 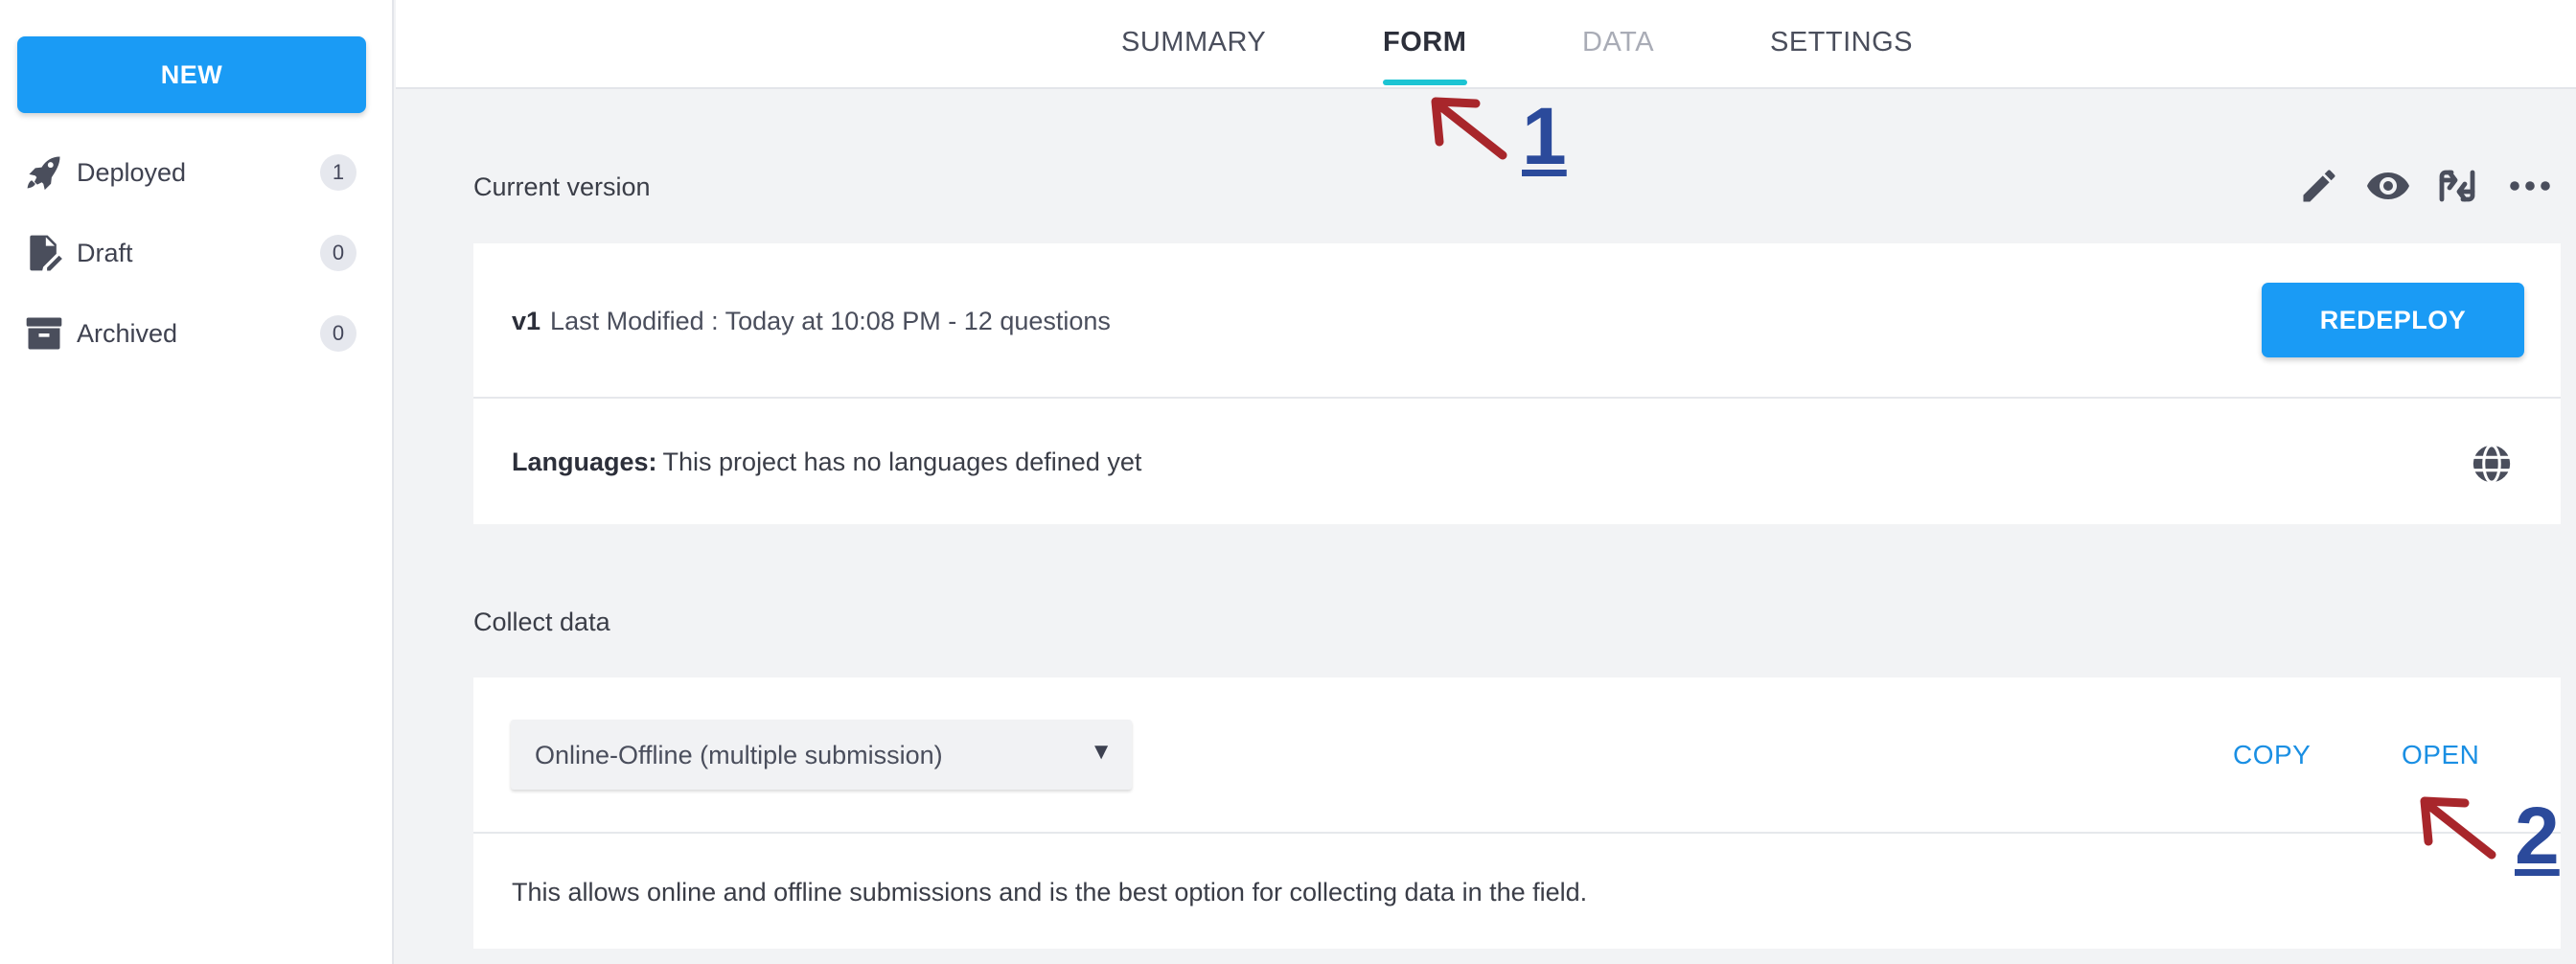 What do you see at coordinates (191, 75) in the screenshot?
I see `new-button: NEW` at bounding box center [191, 75].